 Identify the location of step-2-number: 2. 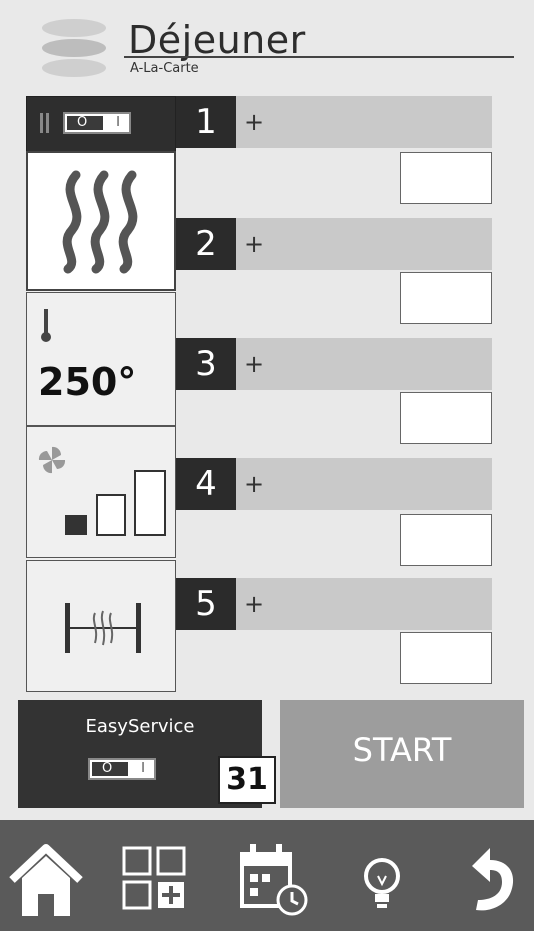
(206, 244).